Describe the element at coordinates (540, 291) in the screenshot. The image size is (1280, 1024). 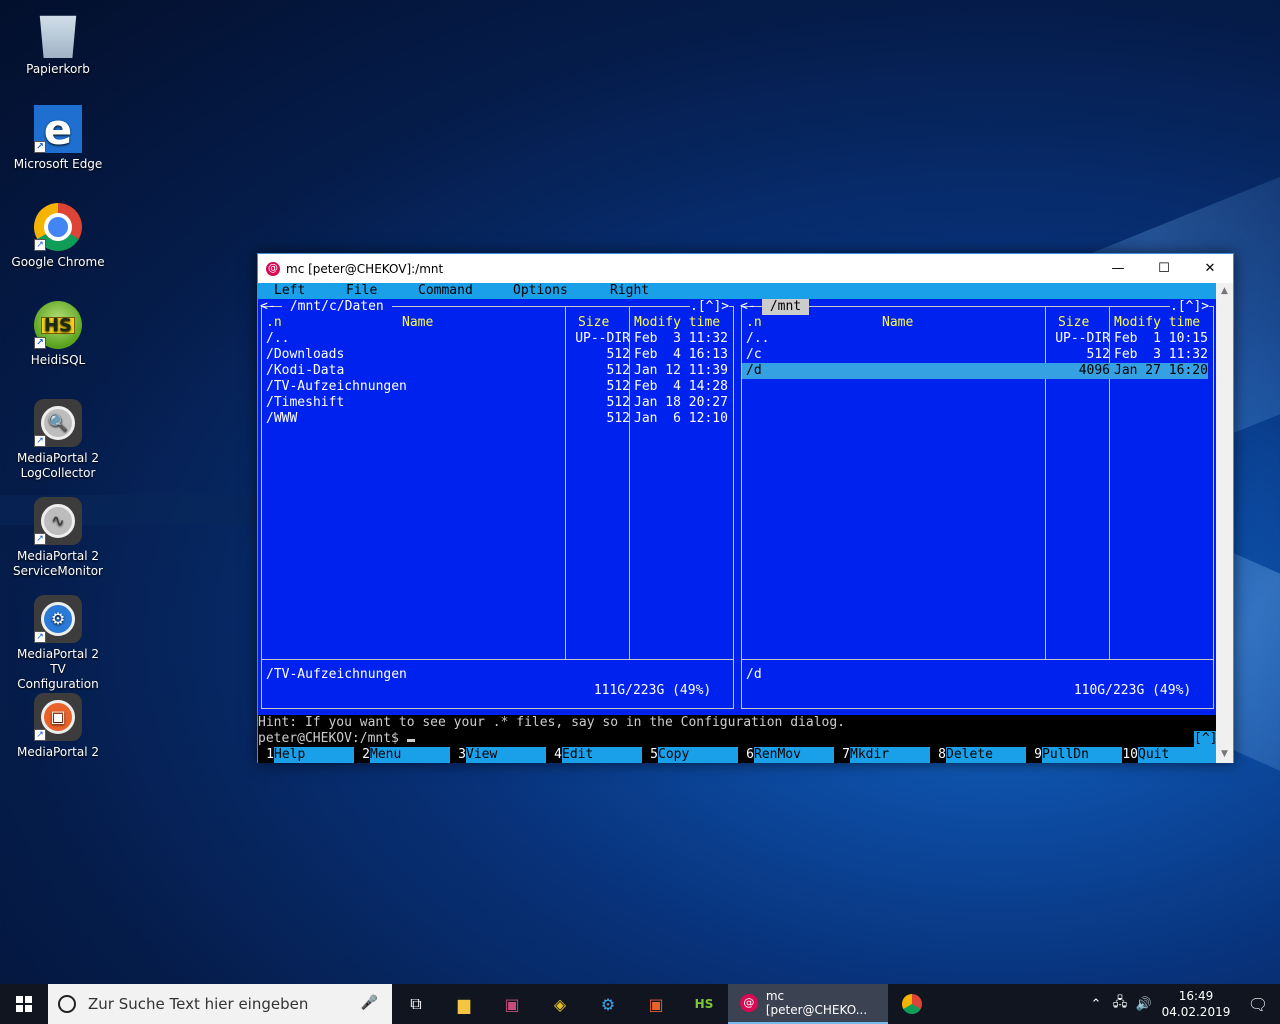
I see `menu-options: Options` at that location.